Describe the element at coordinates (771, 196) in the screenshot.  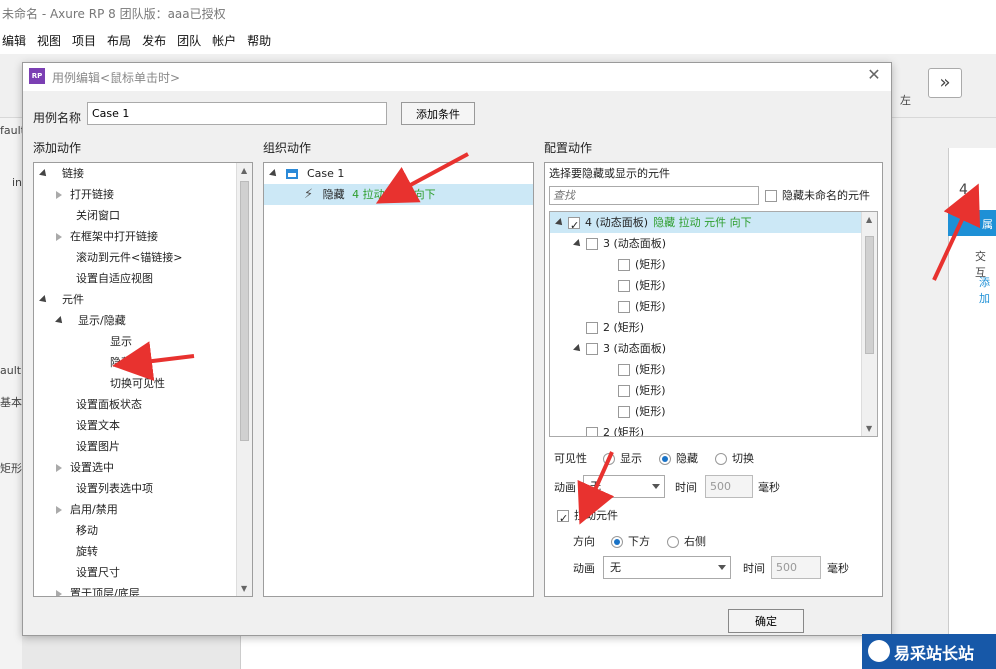
I see `hide-unnamed-checkbox` at that location.